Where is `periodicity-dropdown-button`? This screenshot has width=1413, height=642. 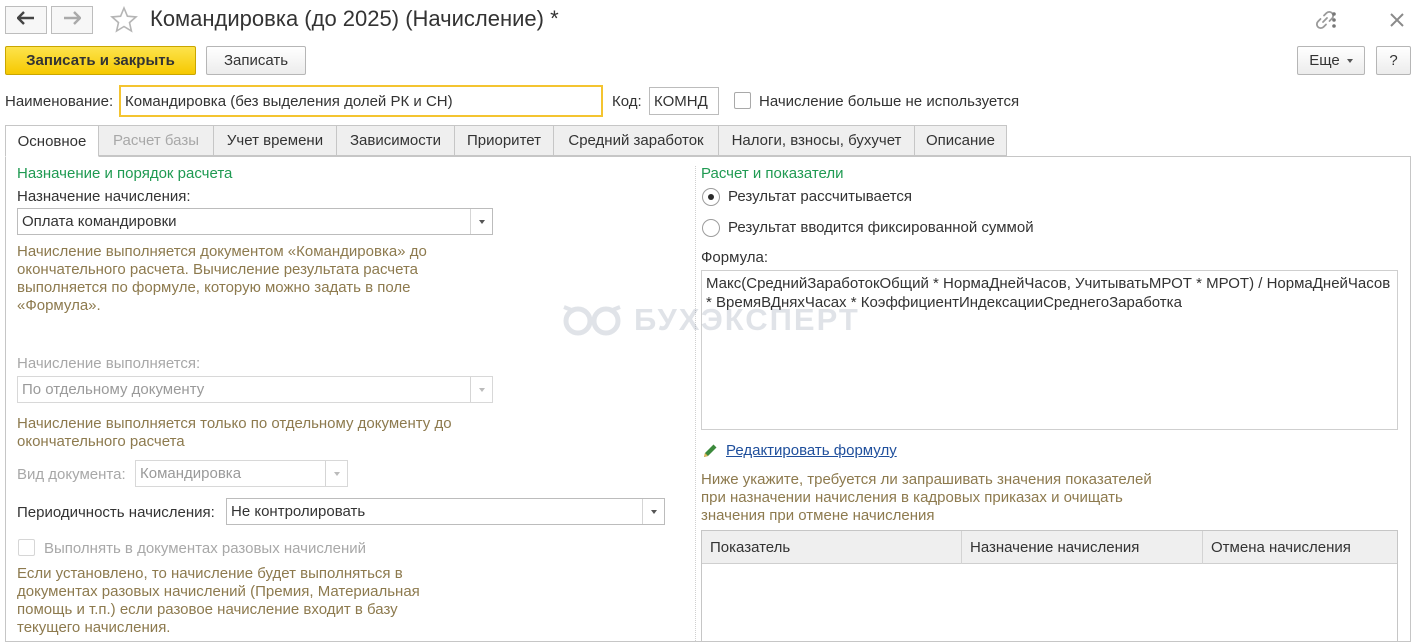
periodicity-dropdown-button is located at coordinates (653, 511).